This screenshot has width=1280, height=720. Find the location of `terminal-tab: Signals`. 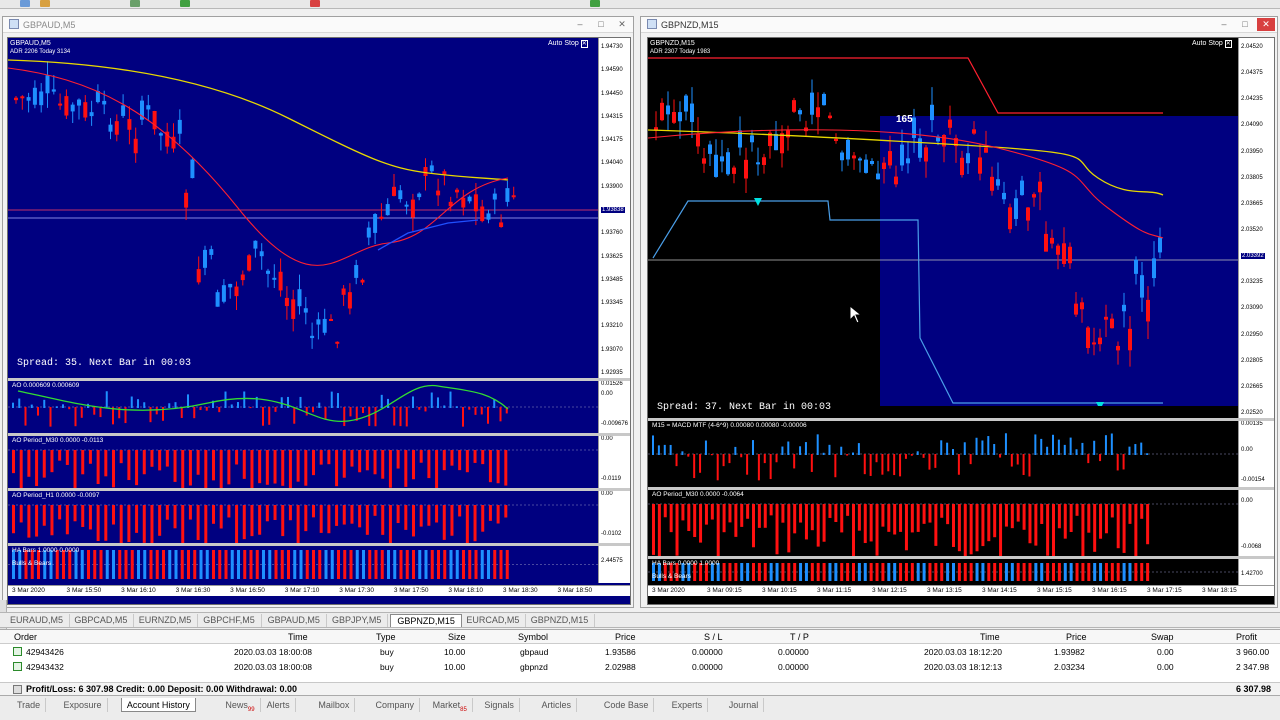

terminal-tab: Signals is located at coordinates (499, 705).